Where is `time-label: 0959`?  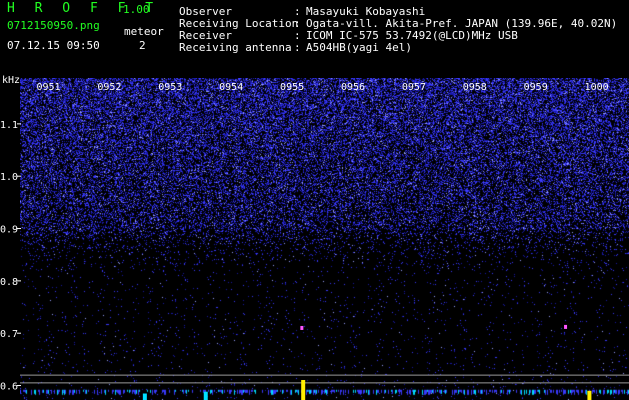 time-label: 0959 is located at coordinates (536, 87).